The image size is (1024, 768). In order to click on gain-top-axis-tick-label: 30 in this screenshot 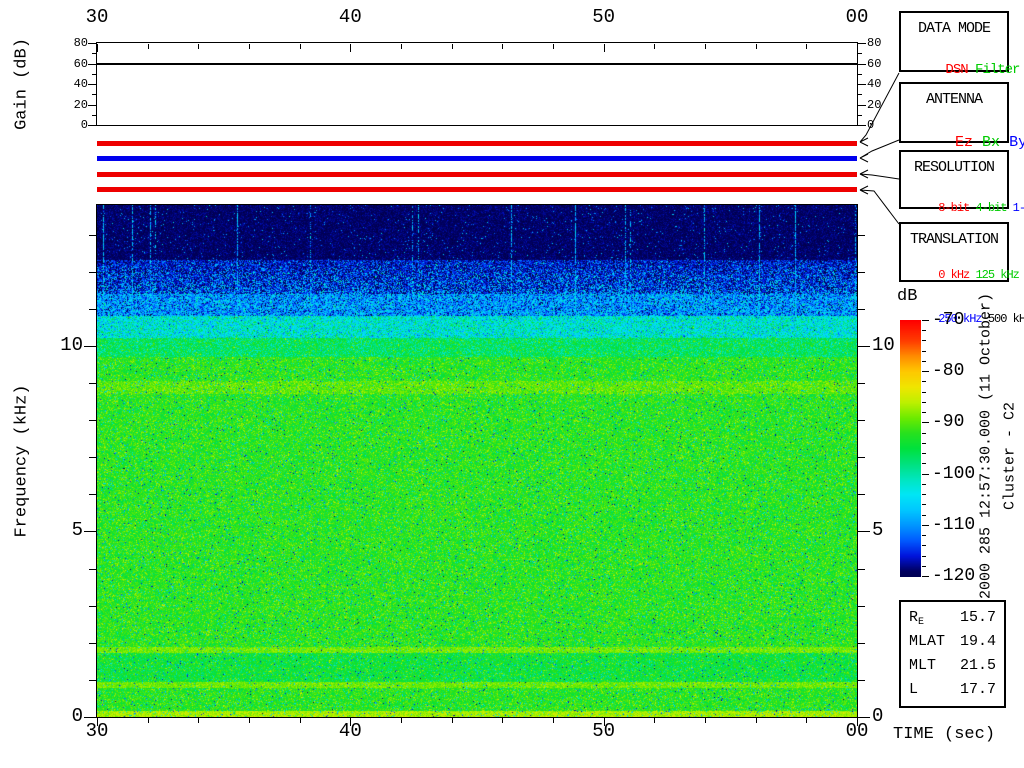, I will do `click(97, 17)`.